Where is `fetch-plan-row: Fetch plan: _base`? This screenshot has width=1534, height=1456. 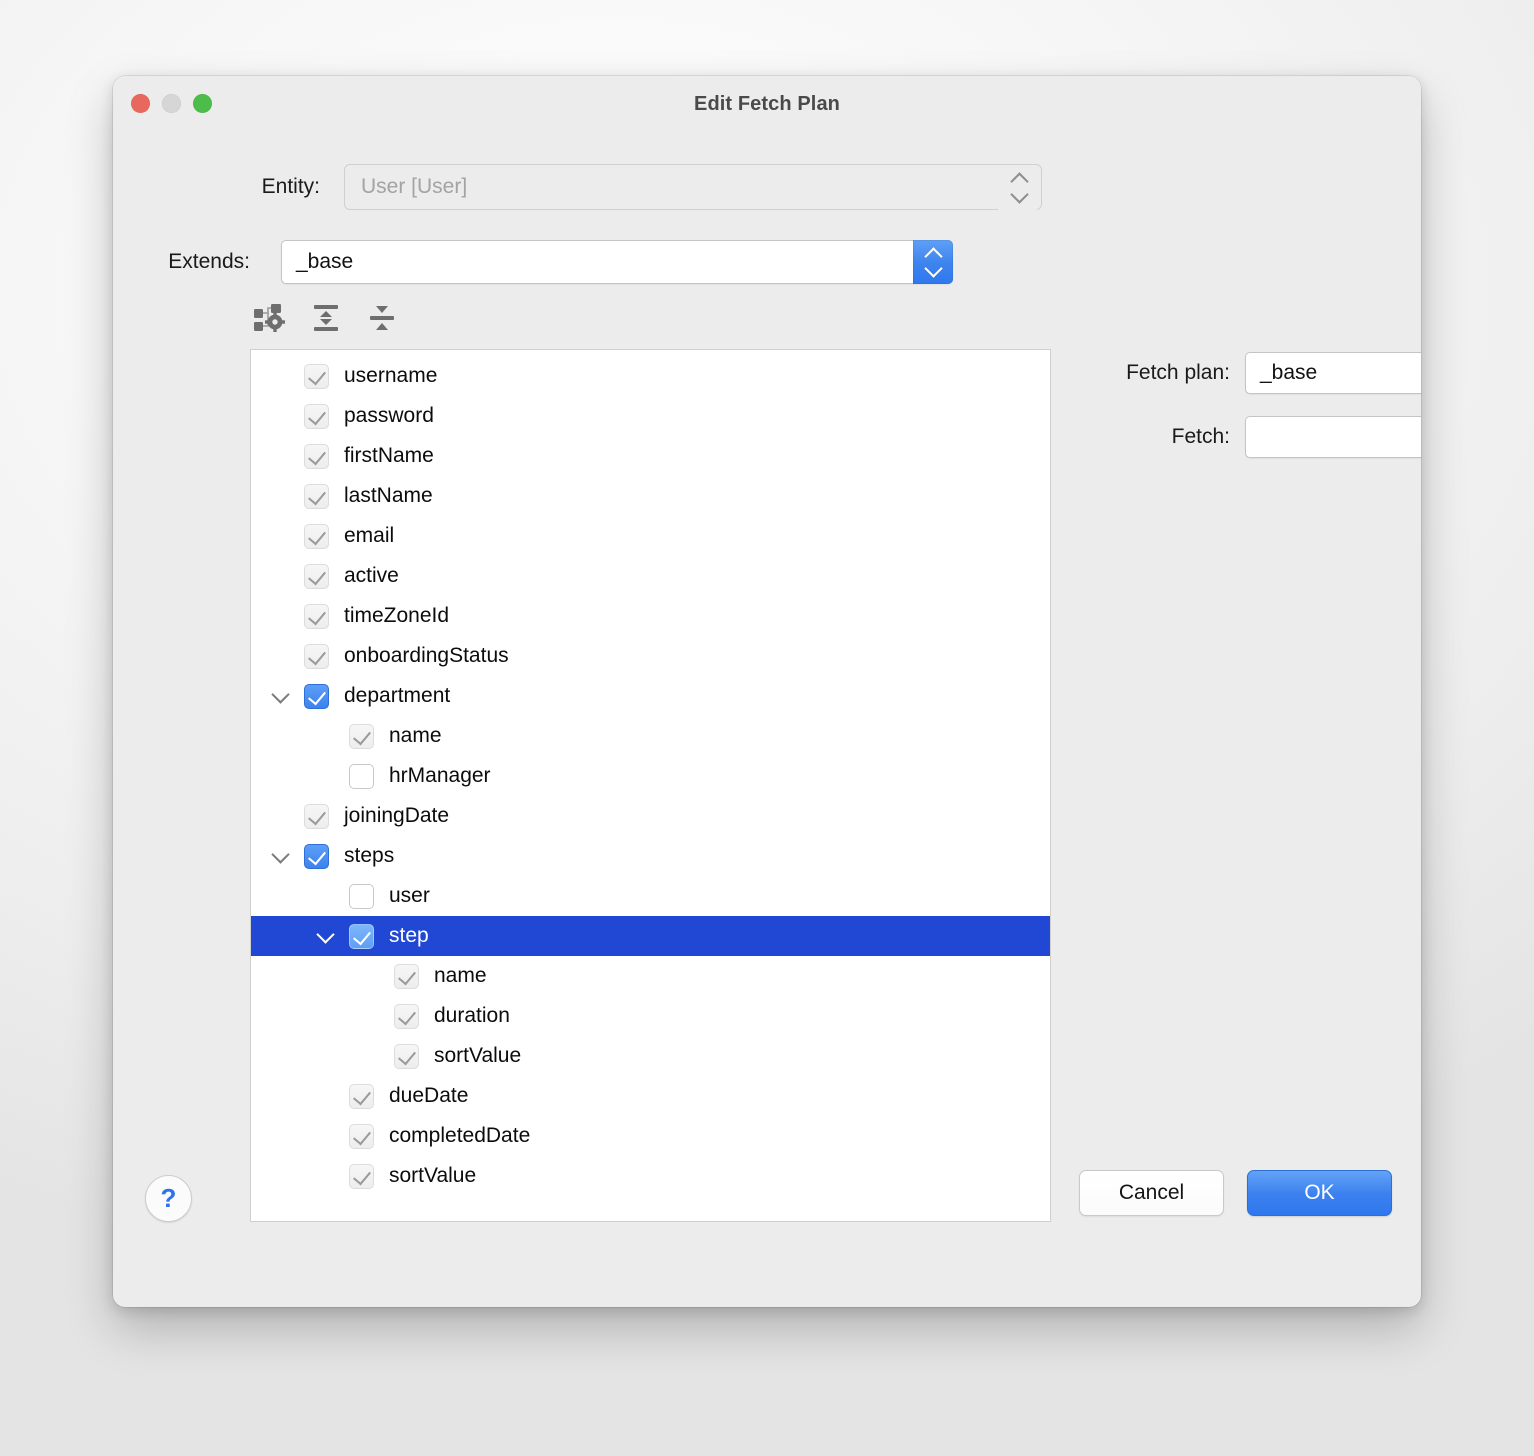 fetch-plan-row: Fetch plan: _base is located at coordinates (1244, 373).